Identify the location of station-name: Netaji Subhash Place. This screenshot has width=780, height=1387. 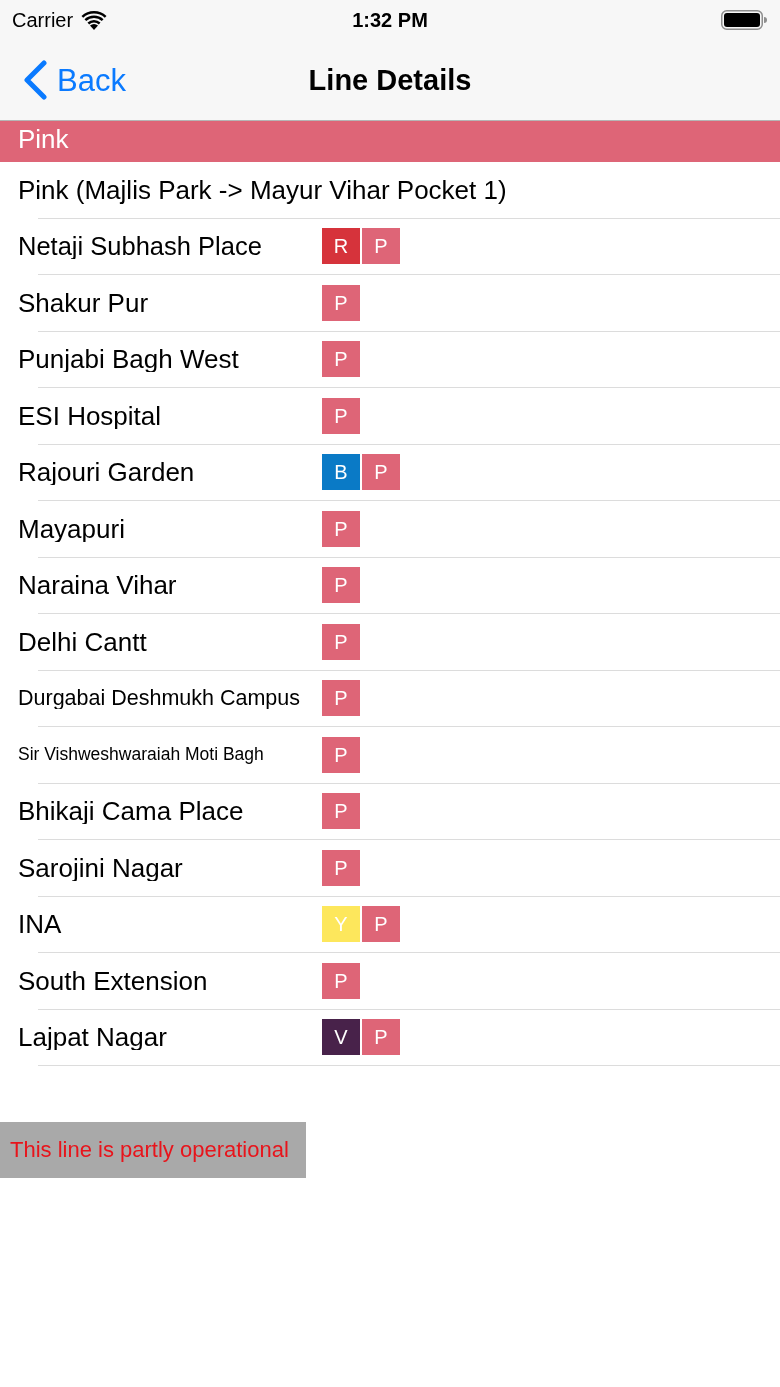
(140, 246).